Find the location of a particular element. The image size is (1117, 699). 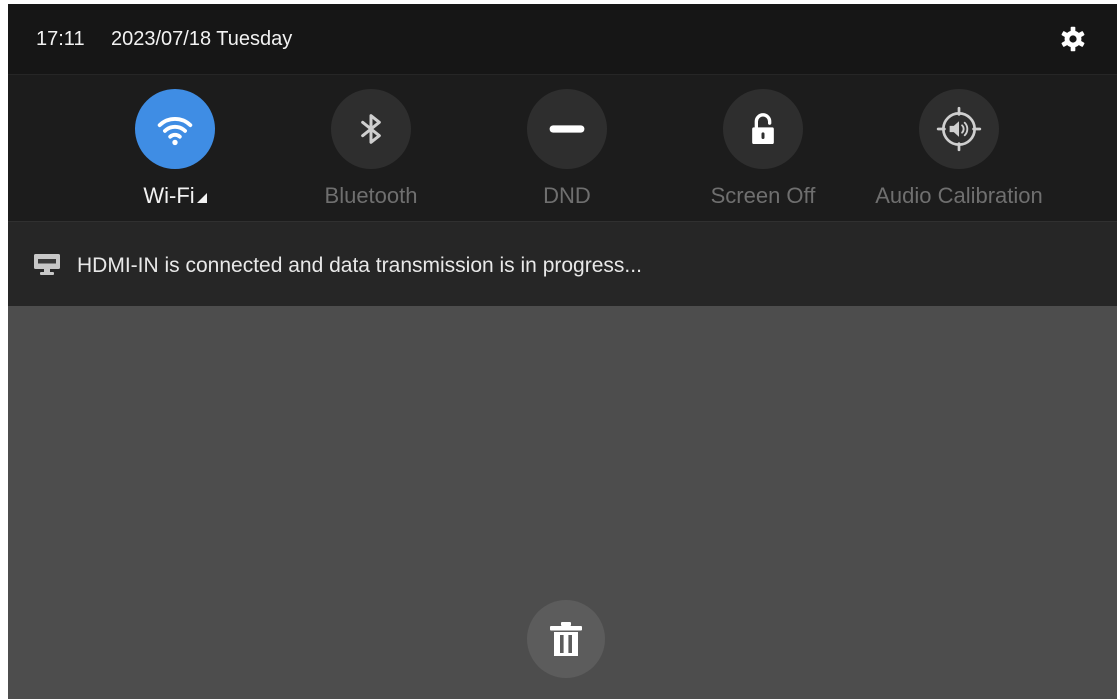

screen-off-label: Screen Off is located at coordinates (763, 195).